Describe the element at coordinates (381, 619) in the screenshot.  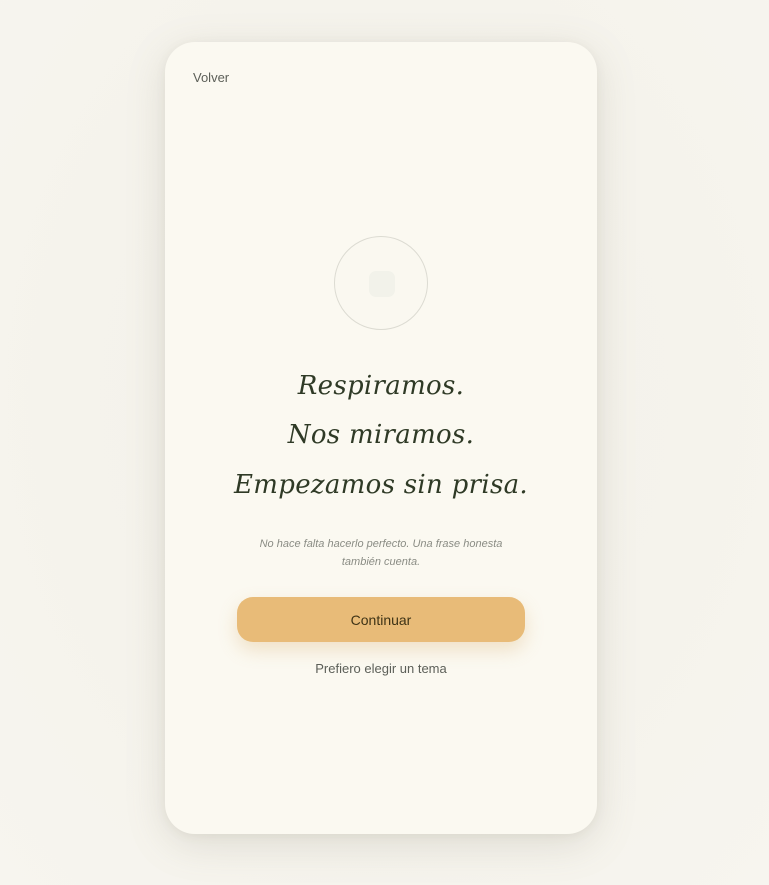
I see `continue-button: Continuar` at that location.